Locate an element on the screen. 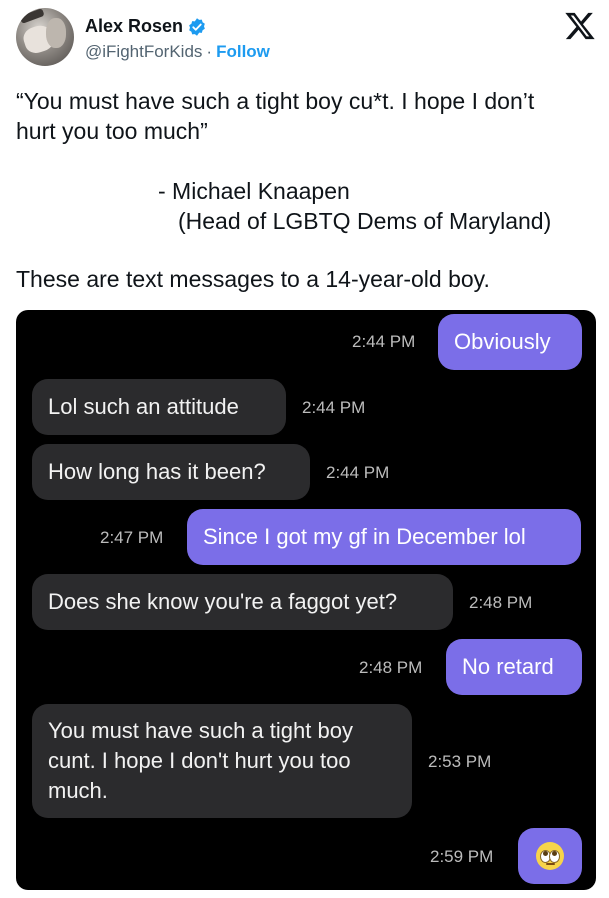  outgoing-message-bubble: No retard is located at coordinates (514, 667).